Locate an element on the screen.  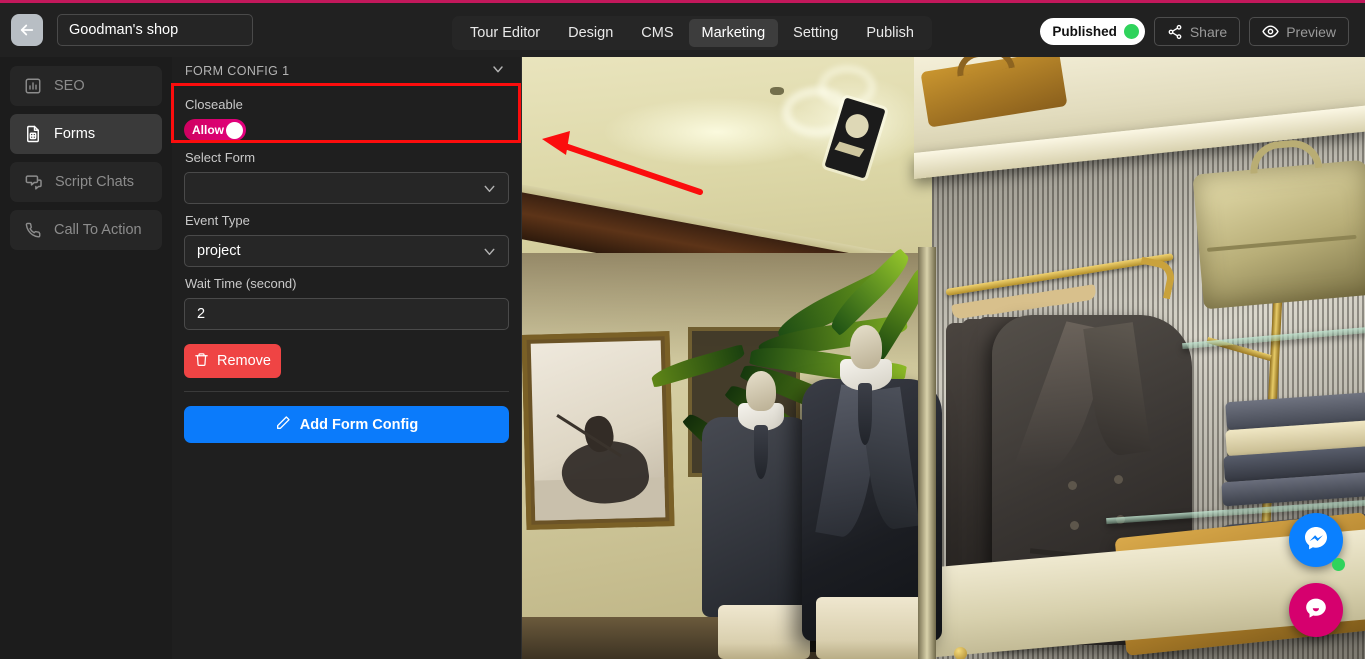
add-form-config-label: Add Form Config is located at coordinates (359, 424).